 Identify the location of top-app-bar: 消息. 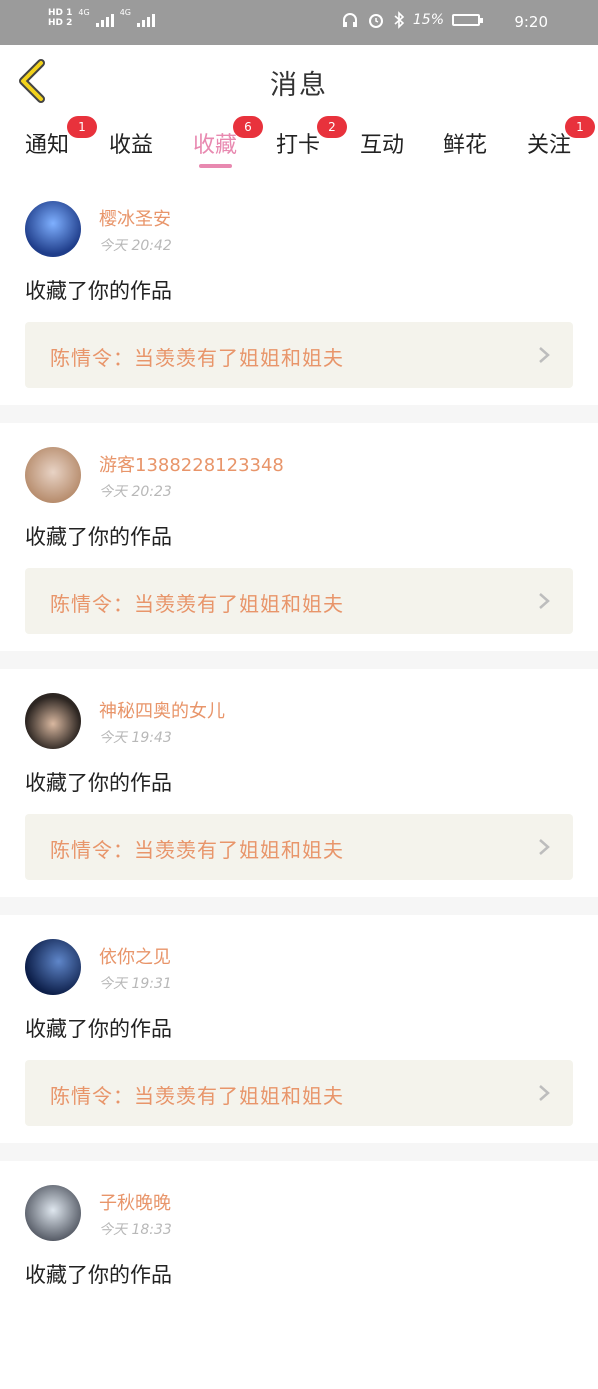
(299, 81).